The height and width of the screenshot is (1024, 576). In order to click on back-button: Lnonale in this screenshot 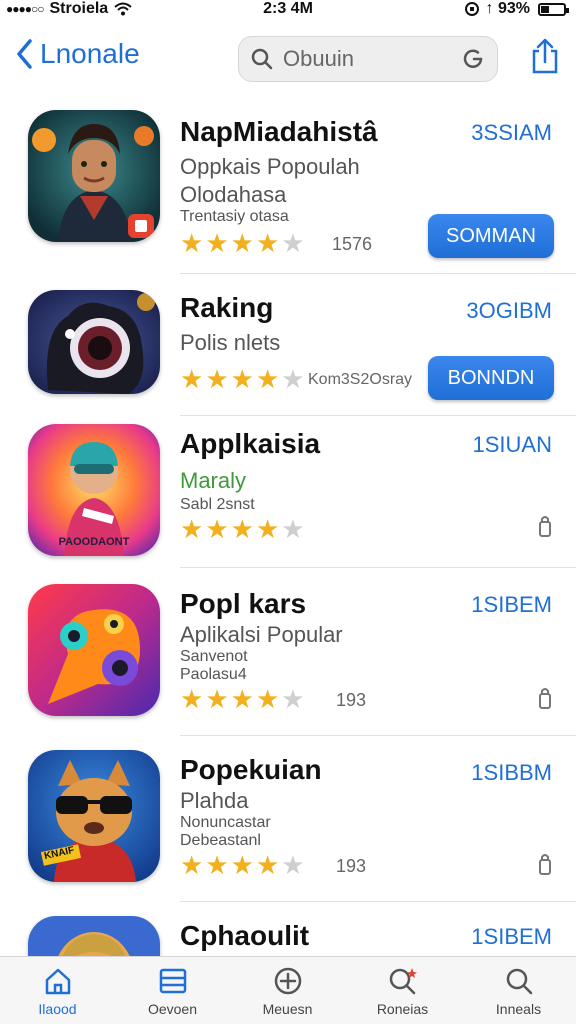, I will do `click(78, 54)`.